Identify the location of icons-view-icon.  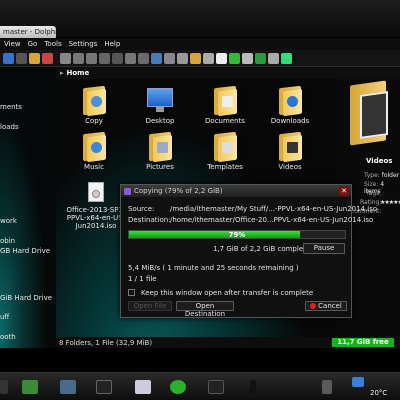
(65, 58).